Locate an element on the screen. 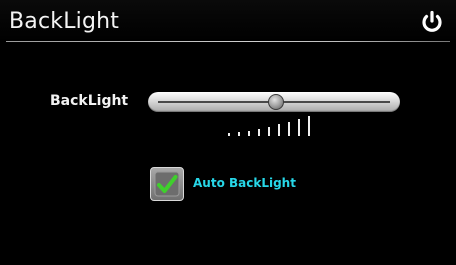 The image size is (456, 265). slider-knob is located at coordinates (276, 102).